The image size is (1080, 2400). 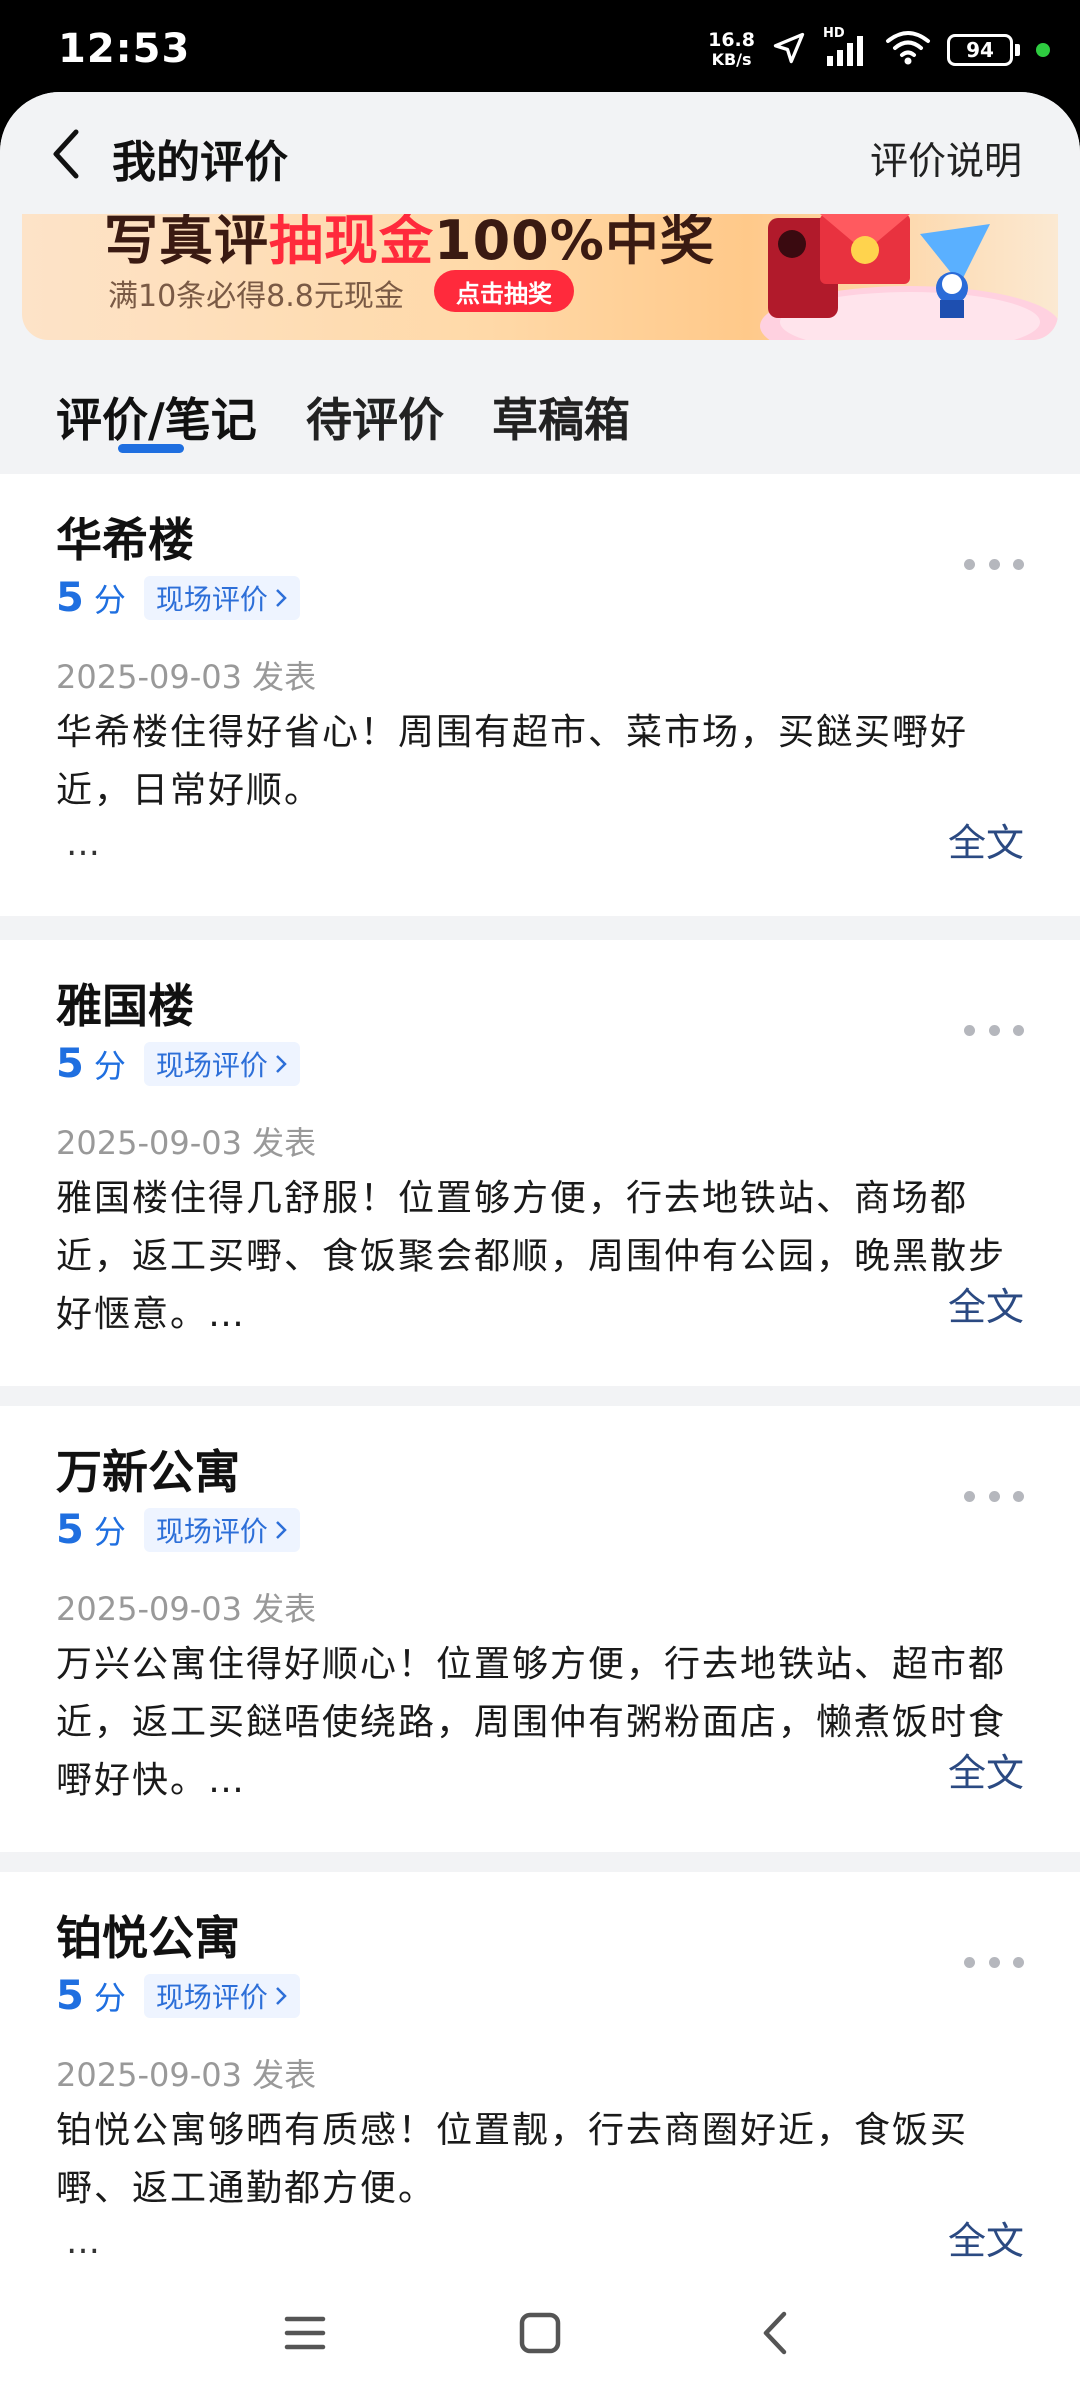 What do you see at coordinates (256, 296) in the screenshot?
I see `banner-subtitle: 满10条必得8.8元现金` at bounding box center [256, 296].